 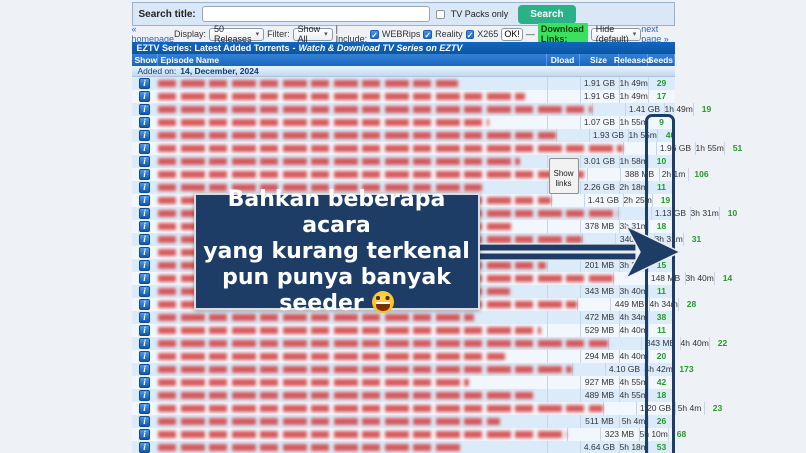 What do you see at coordinates (599, 161) in the screenshot?
I see `size-cell: 3.01 GB` at bounding box center [599, 161].